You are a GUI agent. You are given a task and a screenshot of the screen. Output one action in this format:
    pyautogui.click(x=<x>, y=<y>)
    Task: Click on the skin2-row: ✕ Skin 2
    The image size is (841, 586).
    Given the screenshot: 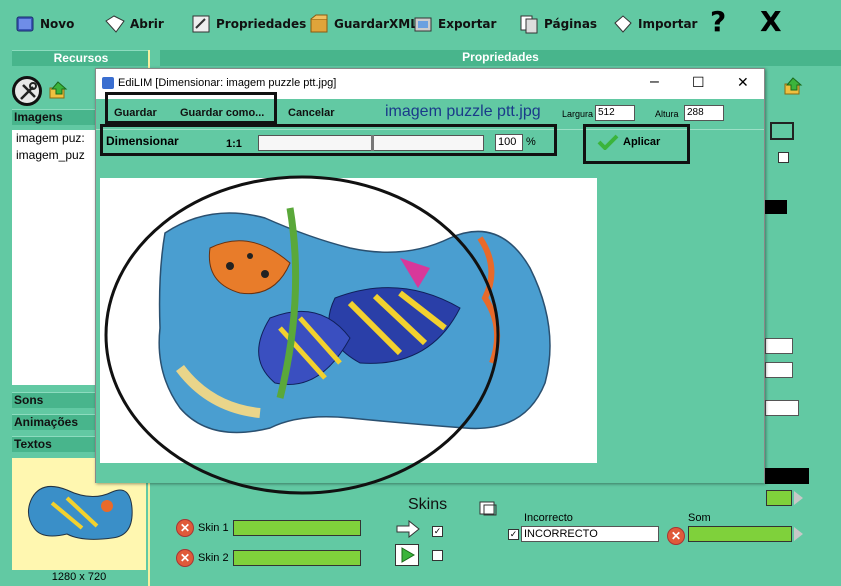 What is the action you would take?
    pyautogui.click(x=268, y=558)
    